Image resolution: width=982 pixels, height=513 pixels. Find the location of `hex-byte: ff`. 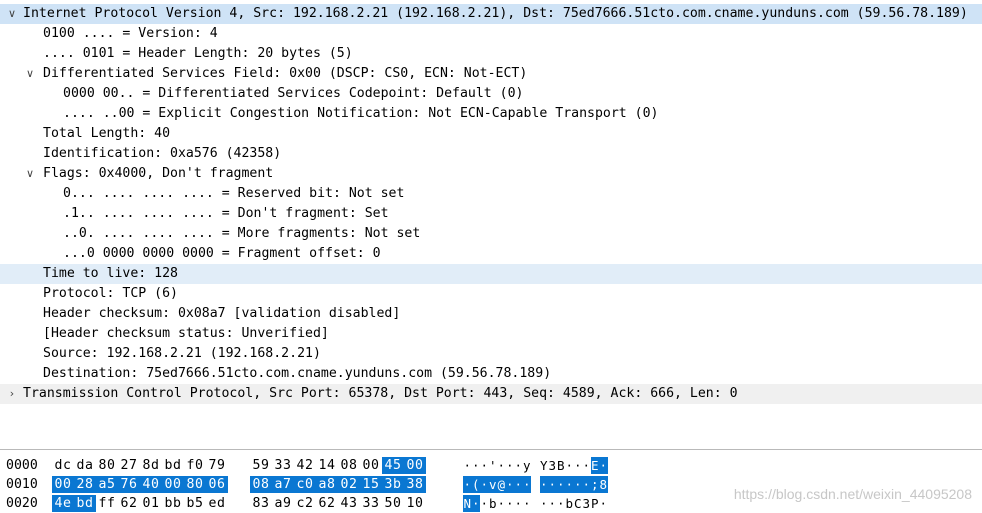

hex-byte: ff is located at coordinates (107, 503).